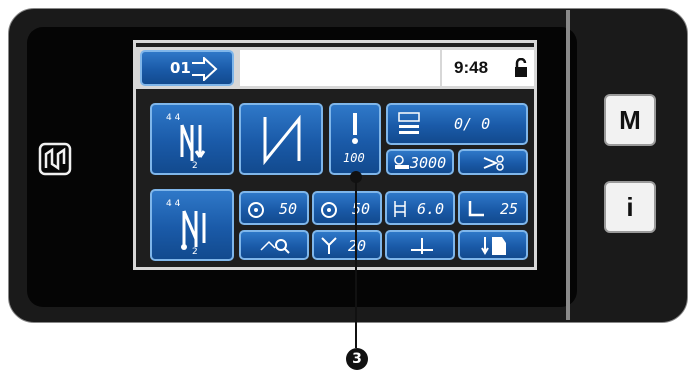  I want to click on reverse-feed-start-icon, so click(193, 142).